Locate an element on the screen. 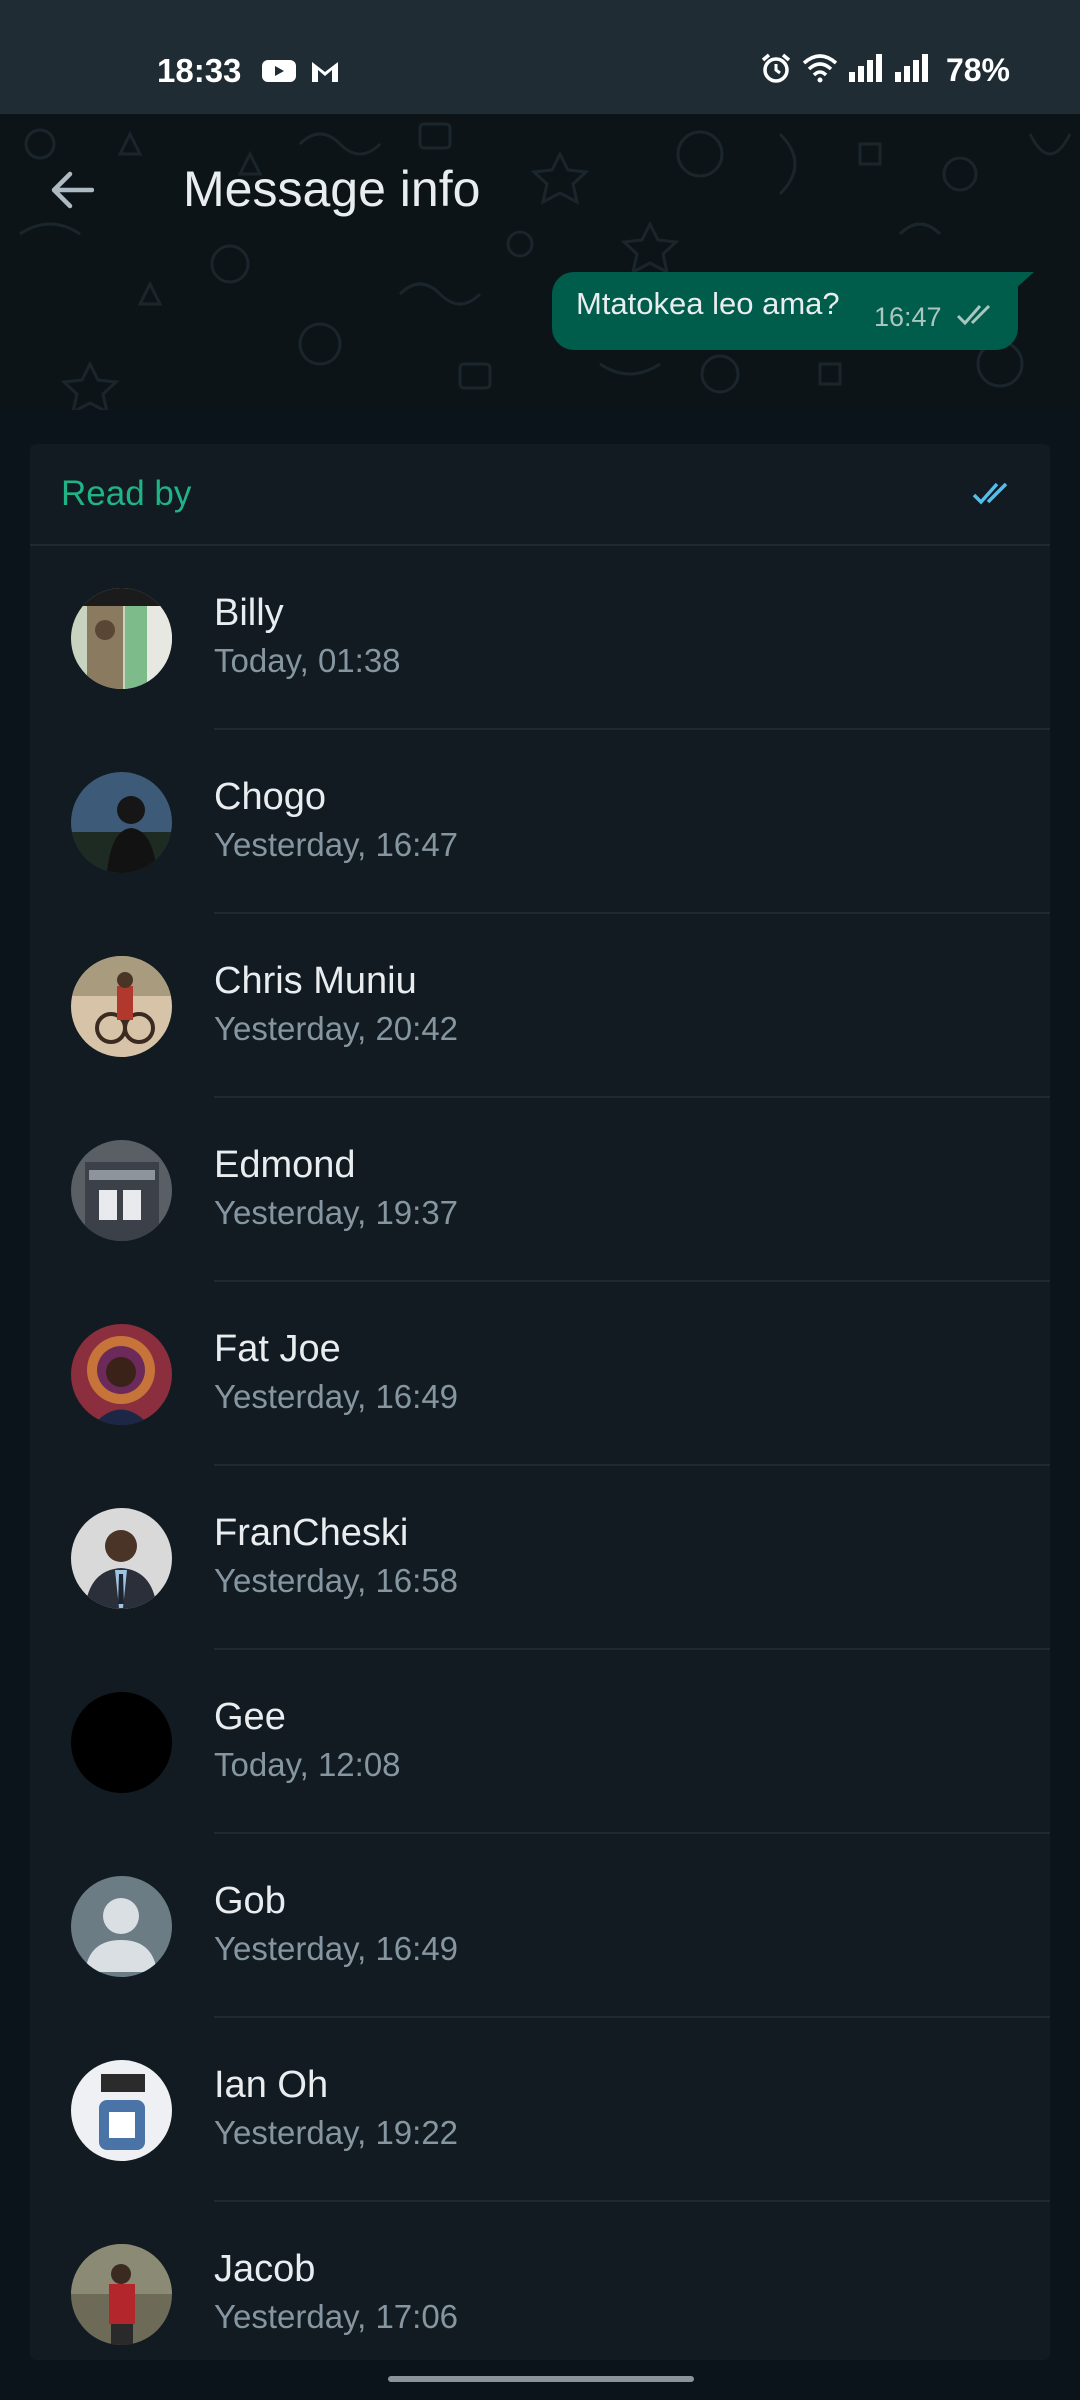 The image size is (1080, 2400). contact-row: Edmond Yesterday, 19:37 is located at coordinates (540, 1190).